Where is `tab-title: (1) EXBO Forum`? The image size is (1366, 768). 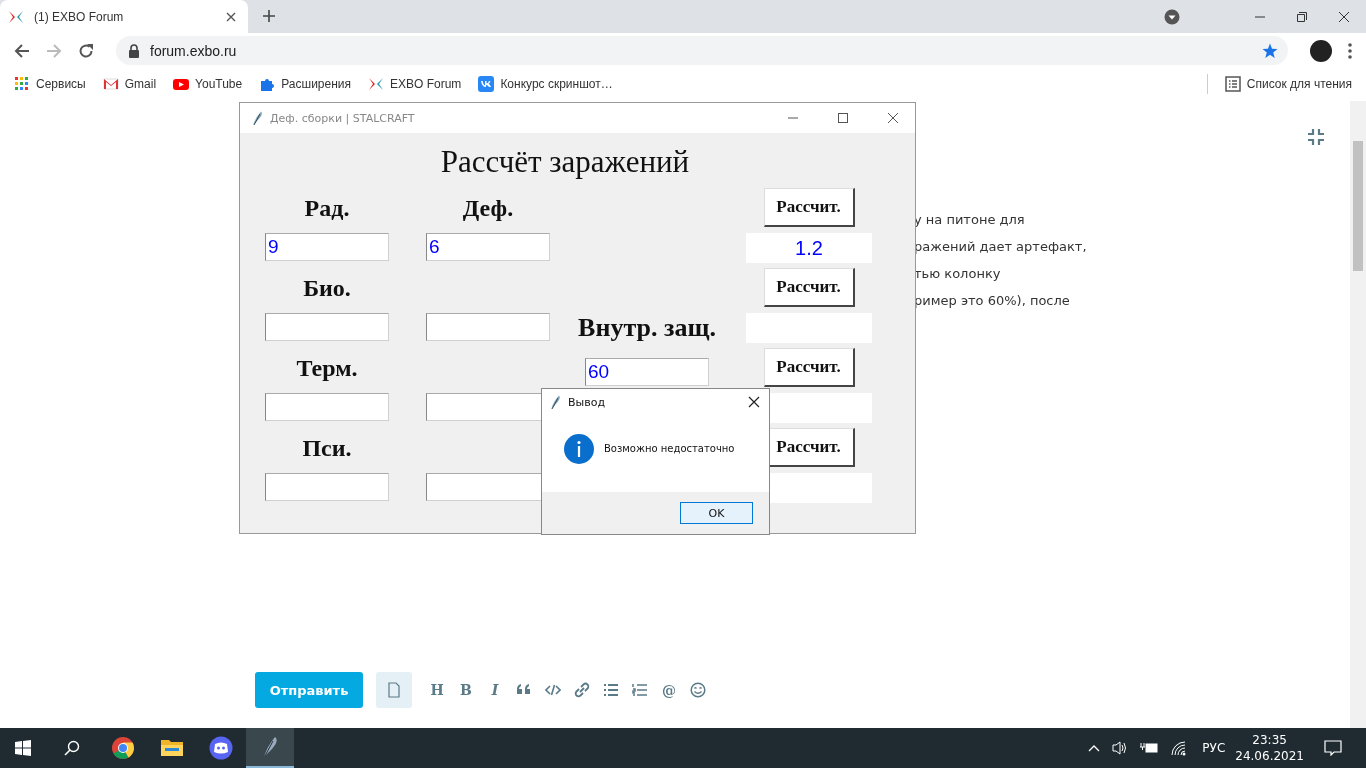
tab-title: (1) EXBO Forum is located at coordinates (79, 16).